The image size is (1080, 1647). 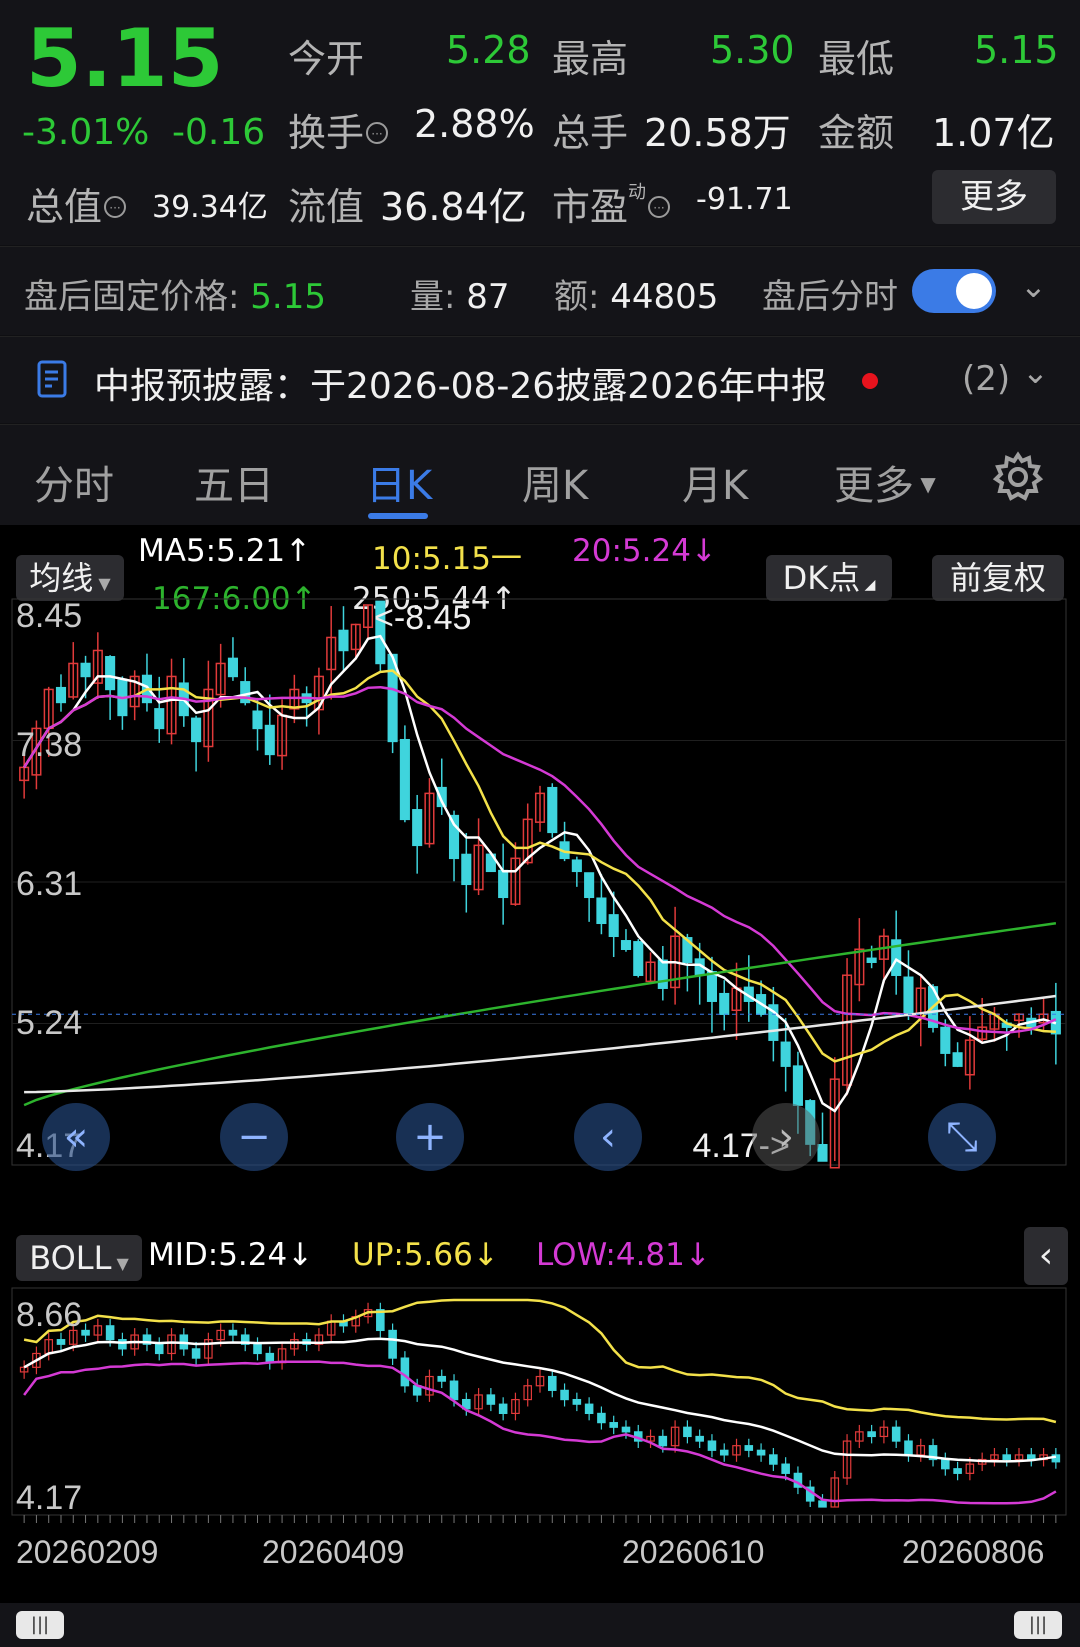 What do you see at coordinates (234, 482) in the screenshot?
I see `tab-five-day: 五日` at bounding box center [234, 482].